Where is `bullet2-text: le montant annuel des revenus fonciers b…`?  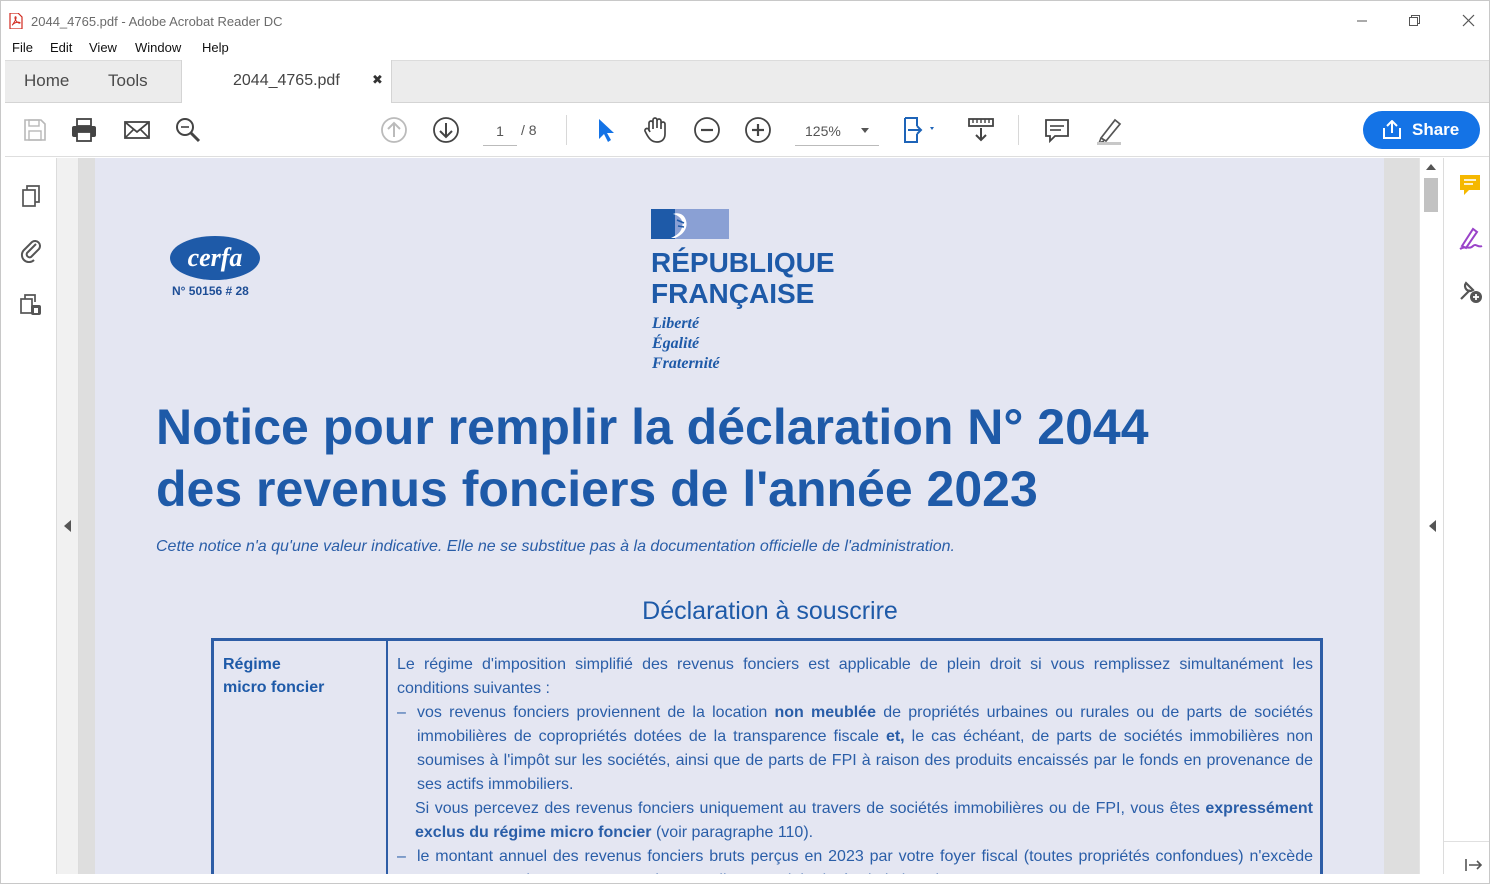 bullet2-text: le montant annuel des revenus fonciers b… is located at coordinates (865, 861).